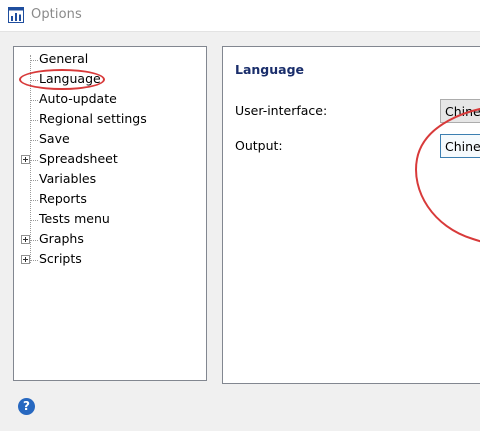  What do you see at coordinates (56, 14) in the screenshot?
I see `window-title: Options` at bounding box center [56, 14].